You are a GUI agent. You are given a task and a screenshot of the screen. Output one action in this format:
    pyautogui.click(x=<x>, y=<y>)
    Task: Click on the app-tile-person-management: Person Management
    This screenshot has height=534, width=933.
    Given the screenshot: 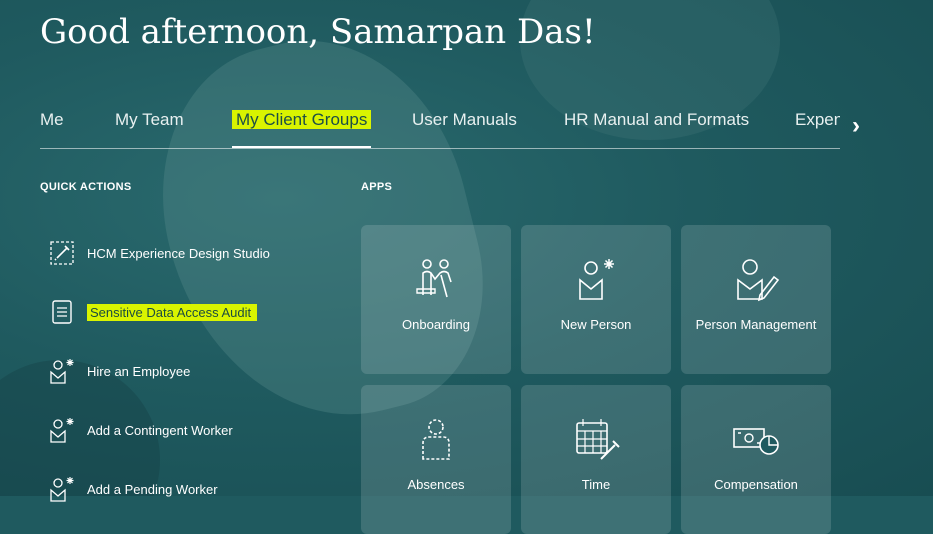 What is the action you would take?
    pyautogui.click(x=756, y=299)
    